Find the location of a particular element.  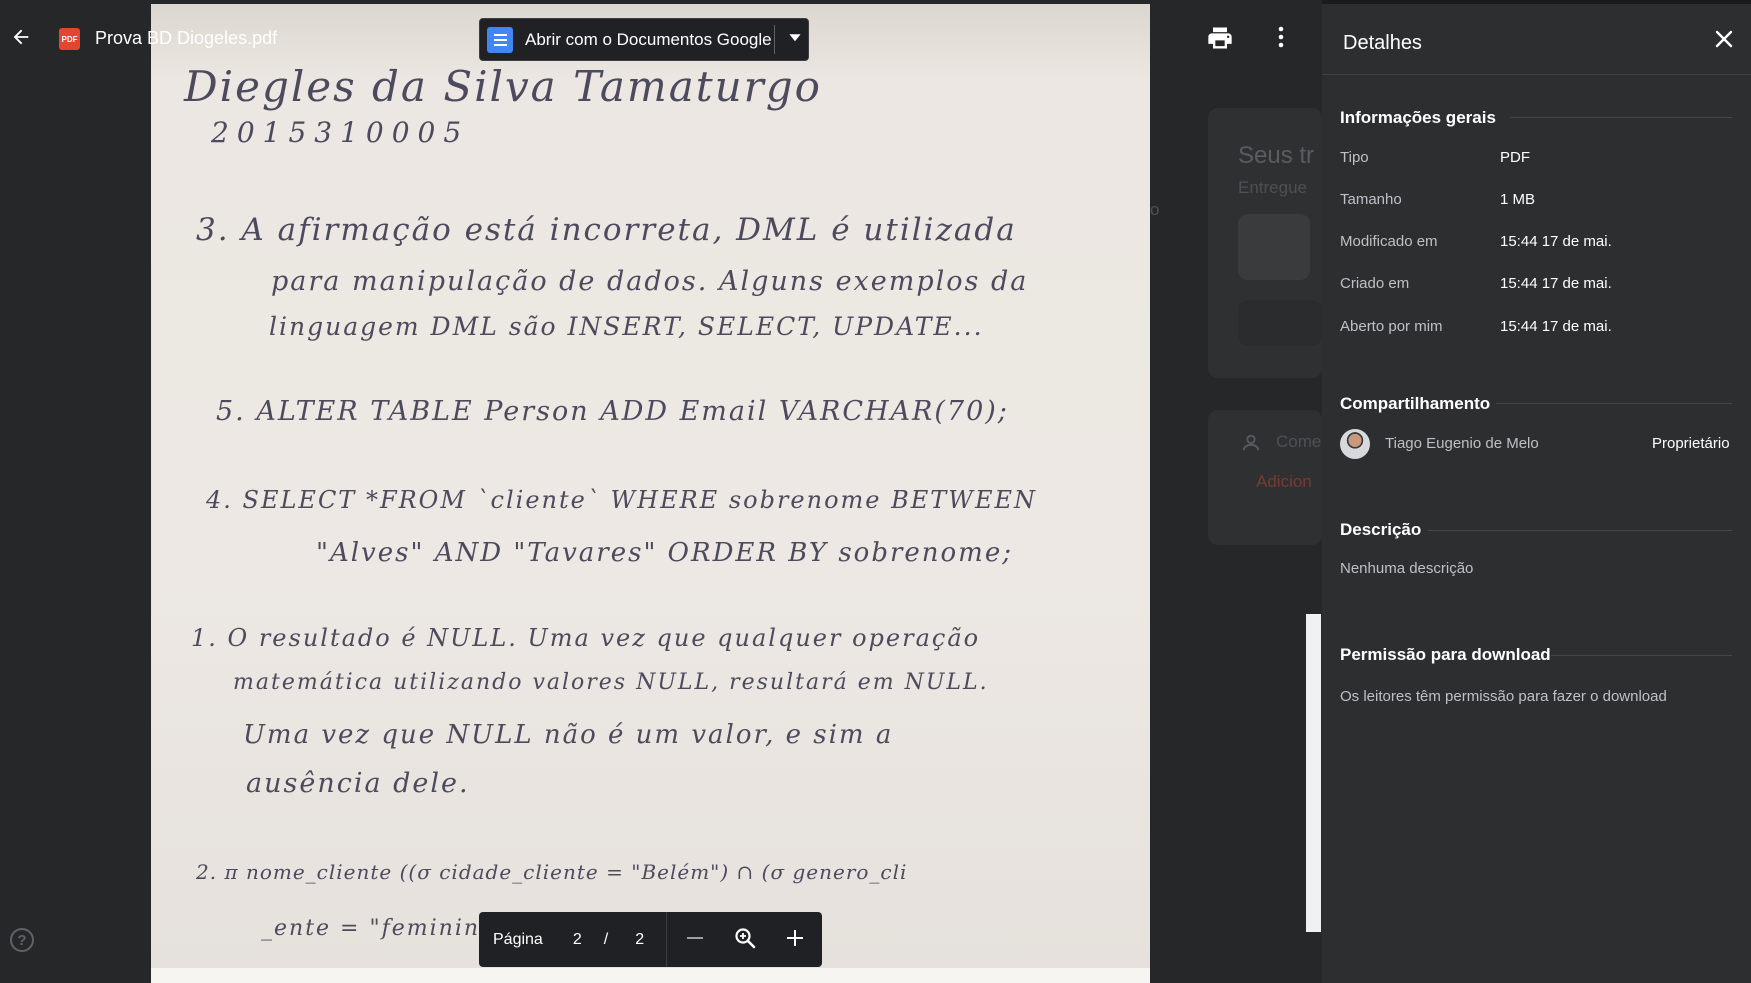

page-bottom-margin is located at coordinates (650, 975).